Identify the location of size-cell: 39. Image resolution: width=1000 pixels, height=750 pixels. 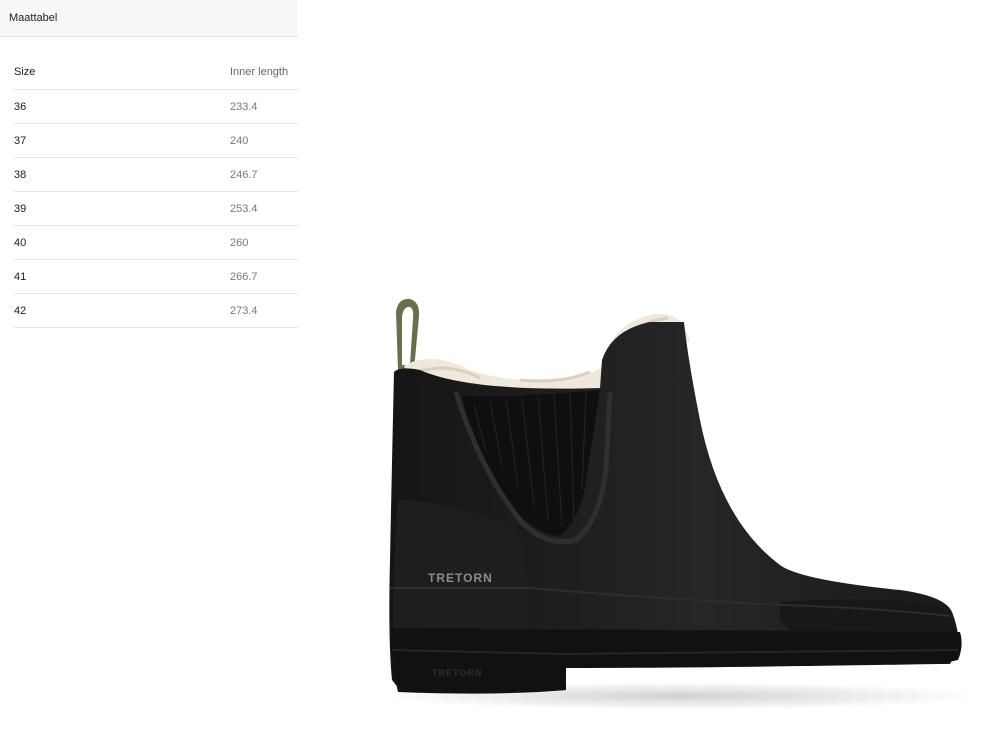
(122, 208).